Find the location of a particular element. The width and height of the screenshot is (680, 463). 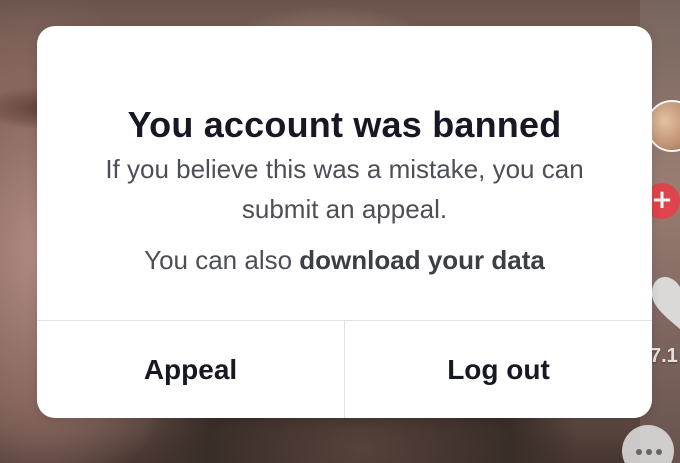

download-data-line: You can also download your data is located at coordinates (344, 260).